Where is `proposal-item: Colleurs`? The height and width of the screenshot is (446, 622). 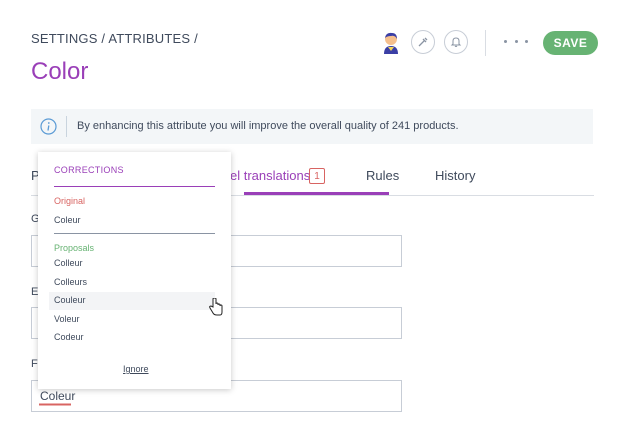
proposal-item: Colleurs is located at coordinates (70, 282).